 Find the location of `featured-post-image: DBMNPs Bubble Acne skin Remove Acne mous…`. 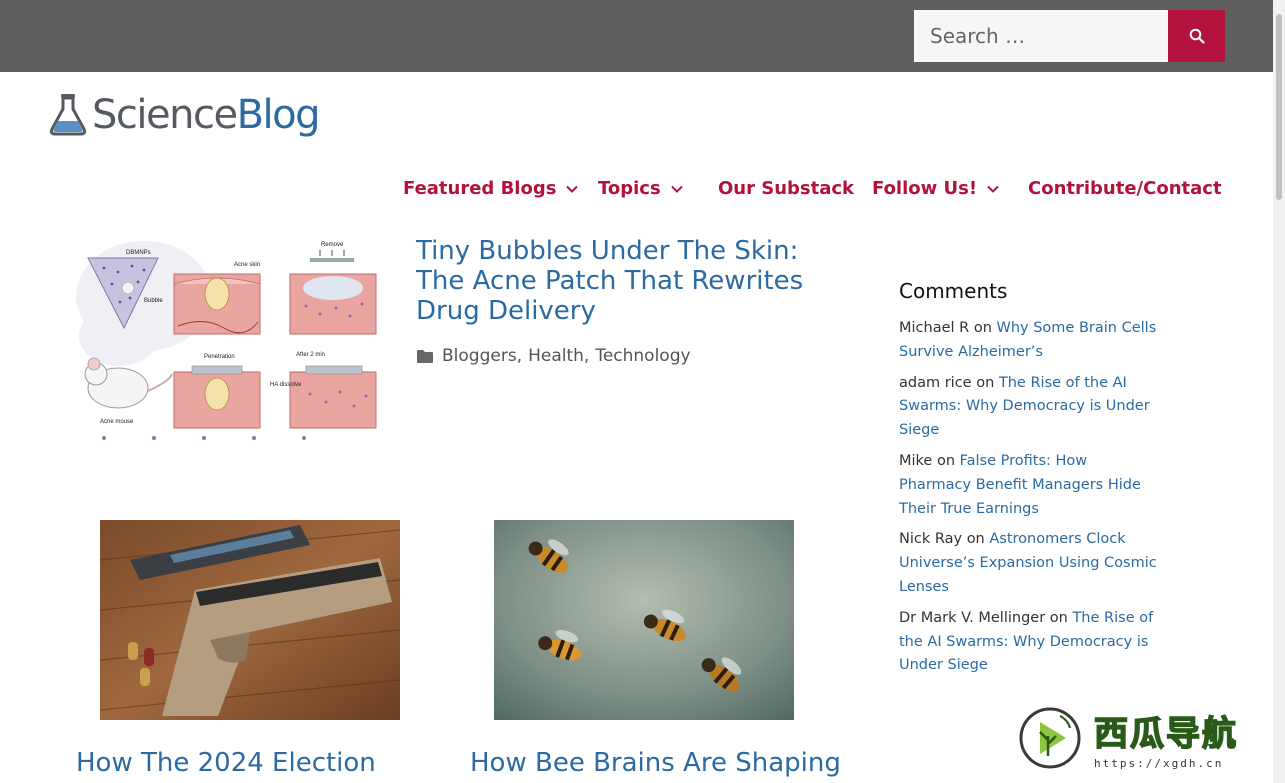

featured-post-image: DBMNPs Bubble Acne skin Remove Acne mous… is located at coordinates (229, 339).